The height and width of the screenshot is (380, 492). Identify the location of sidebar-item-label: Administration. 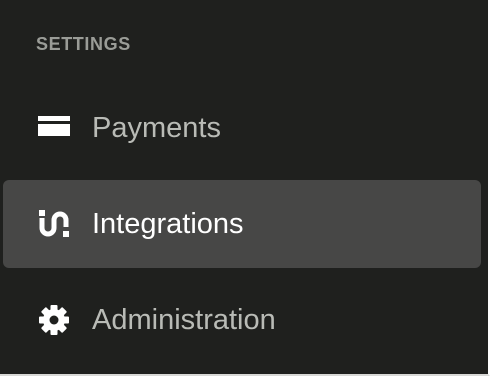
(184, 320).